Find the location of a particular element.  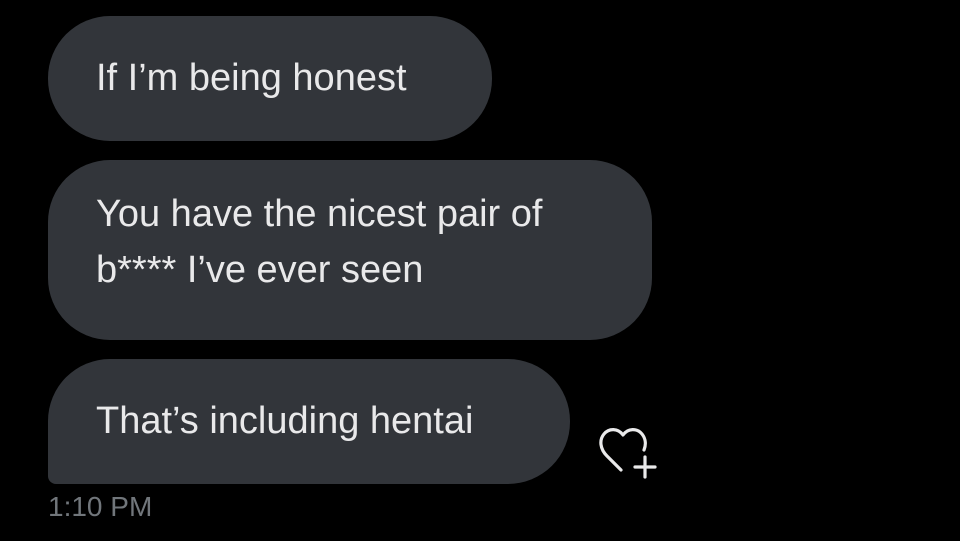

message-timestamp: 1:10 PM is located at coordinates (100, 506).